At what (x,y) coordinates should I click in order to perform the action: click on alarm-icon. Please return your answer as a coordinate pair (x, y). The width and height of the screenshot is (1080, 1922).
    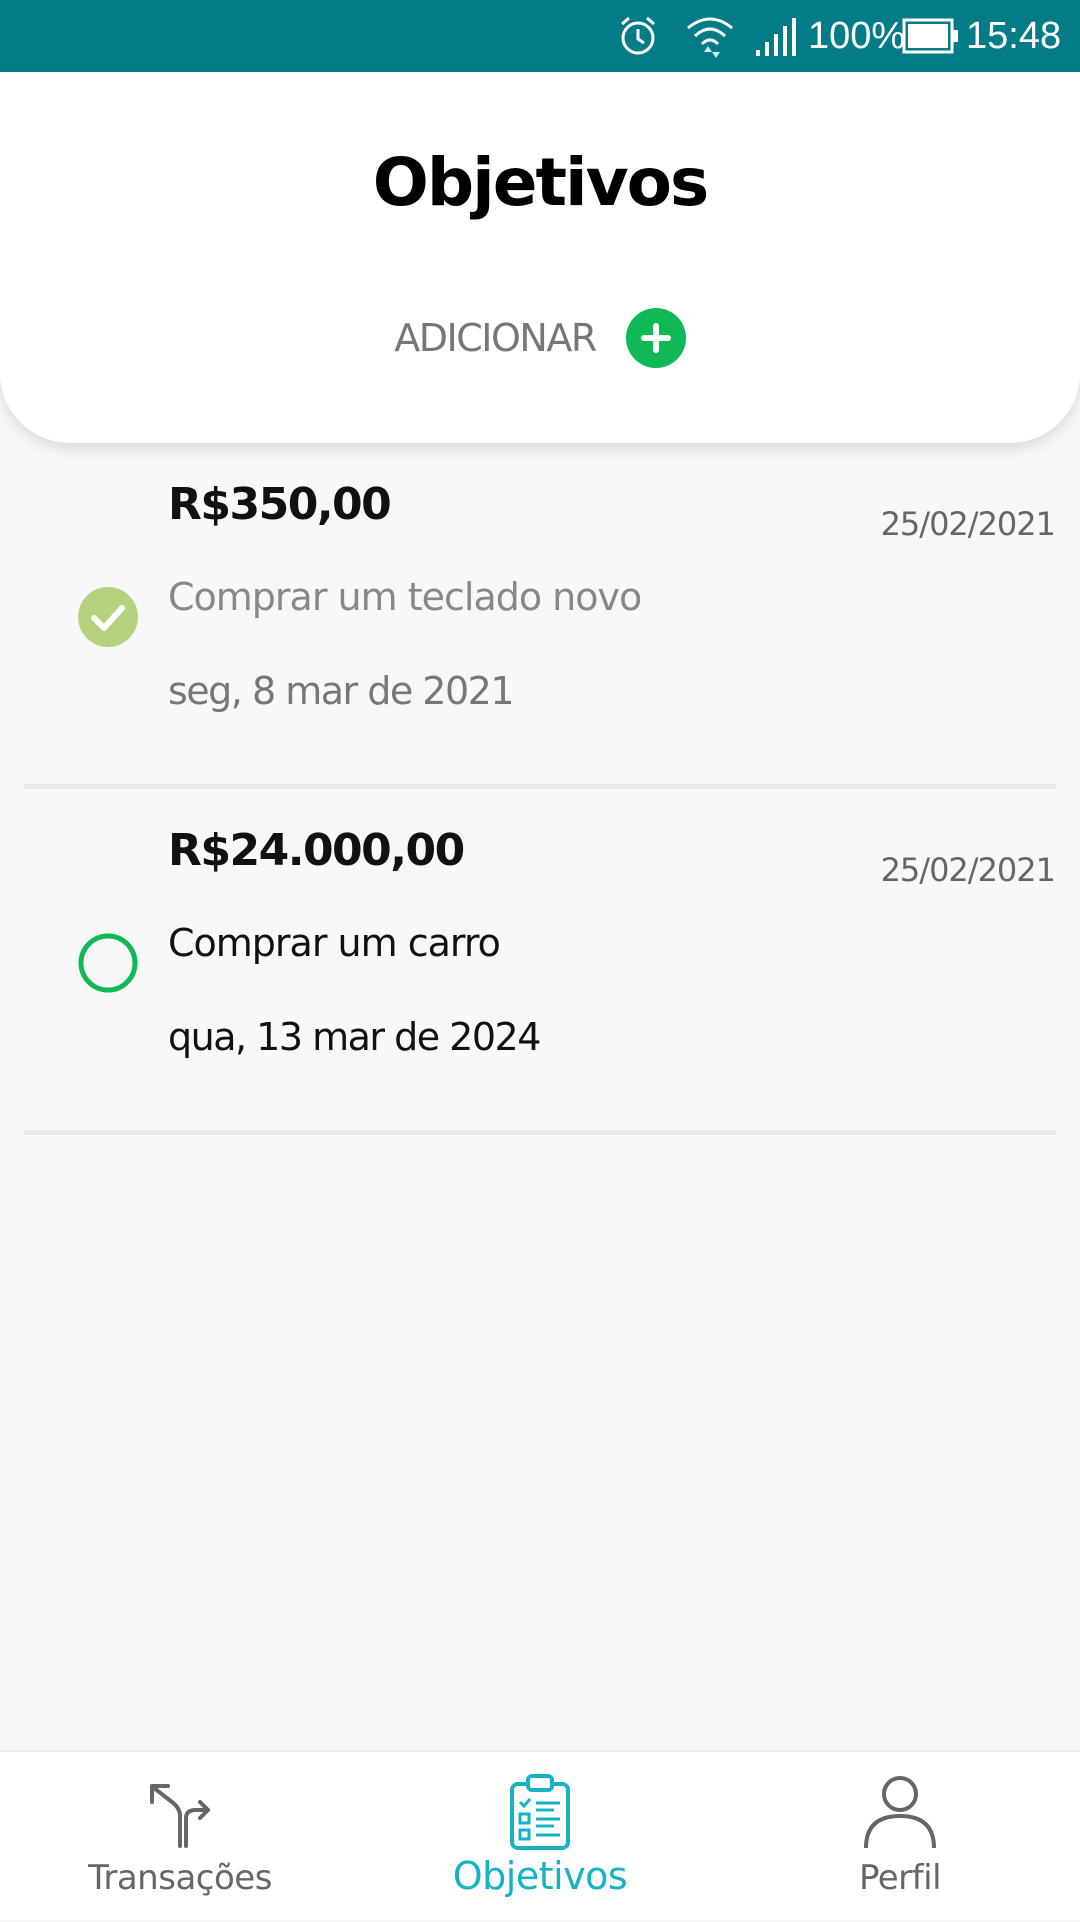
    Looking at the image, I should click on (638, 35).